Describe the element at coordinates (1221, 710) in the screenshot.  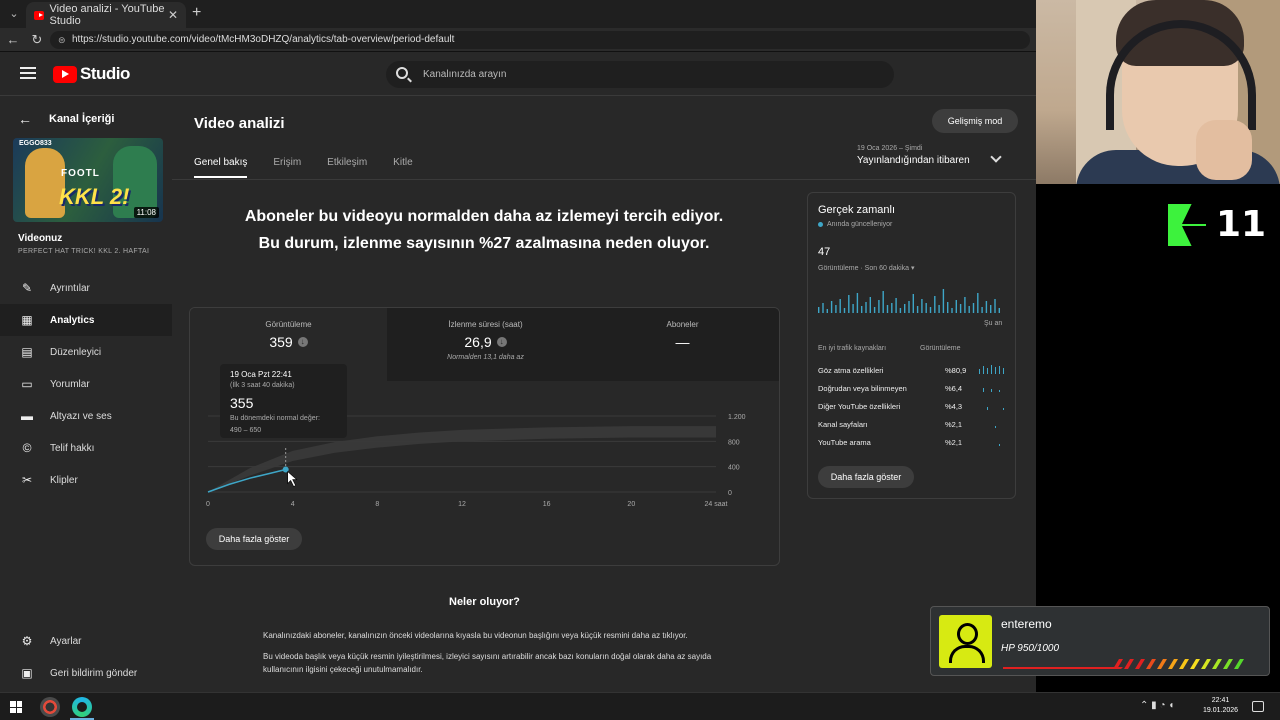
I see `clock-date: 19.01.2026` at that location.